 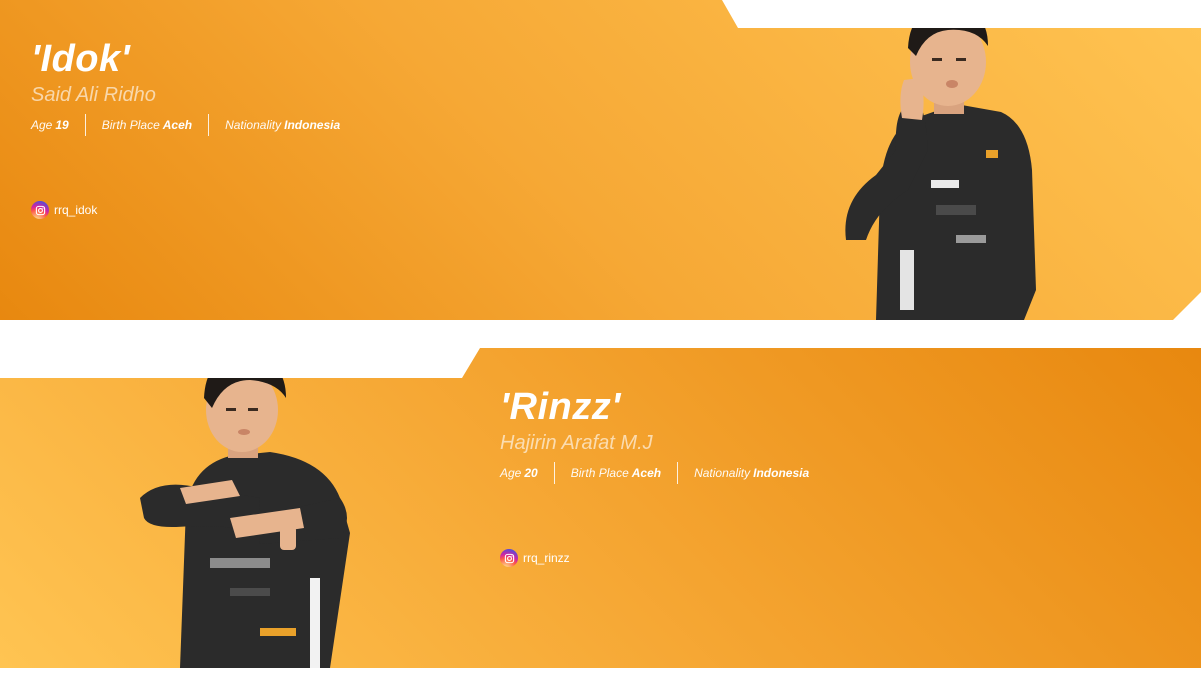 What do you see at coordinates (576, 443) in the screenshot?
I see `player-real-name: Hajirin Arafat M.J` at bounding box center [576, 443].